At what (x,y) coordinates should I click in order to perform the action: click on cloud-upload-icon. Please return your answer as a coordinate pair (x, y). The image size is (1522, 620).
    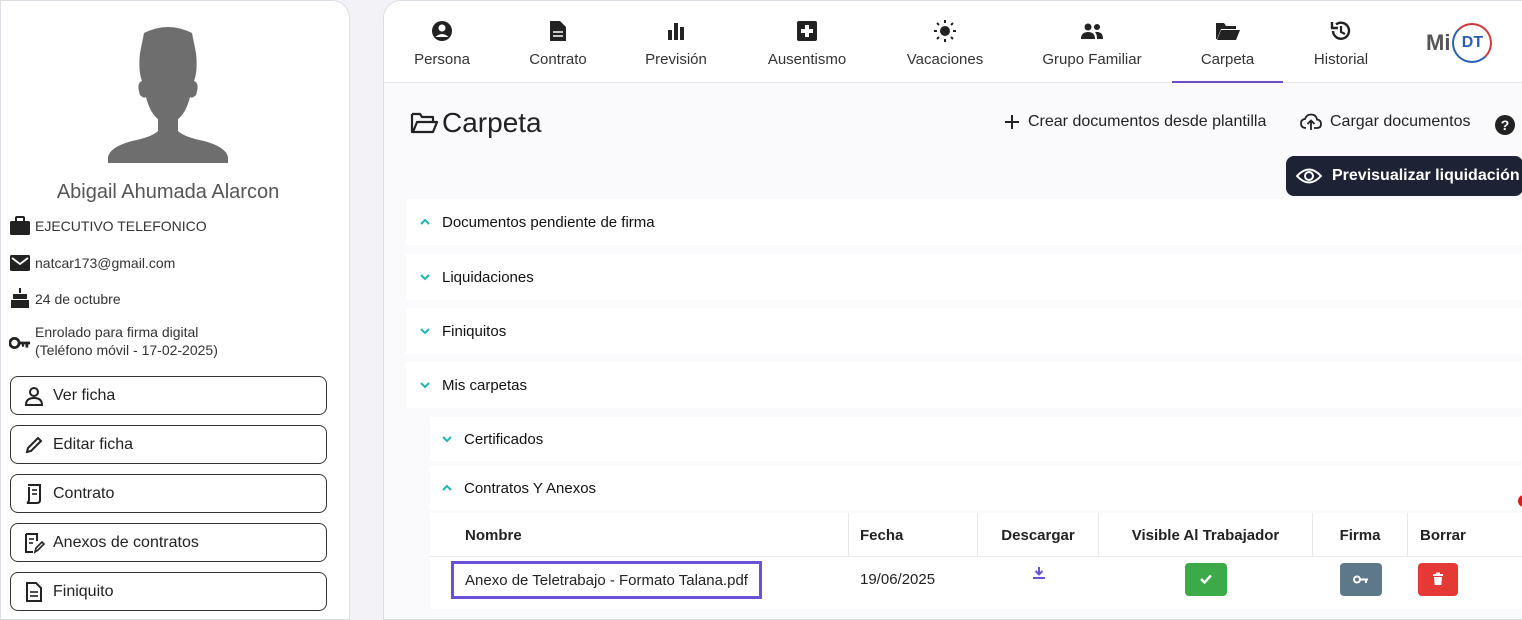
    Looking at the image, I should click on (1311, 122).